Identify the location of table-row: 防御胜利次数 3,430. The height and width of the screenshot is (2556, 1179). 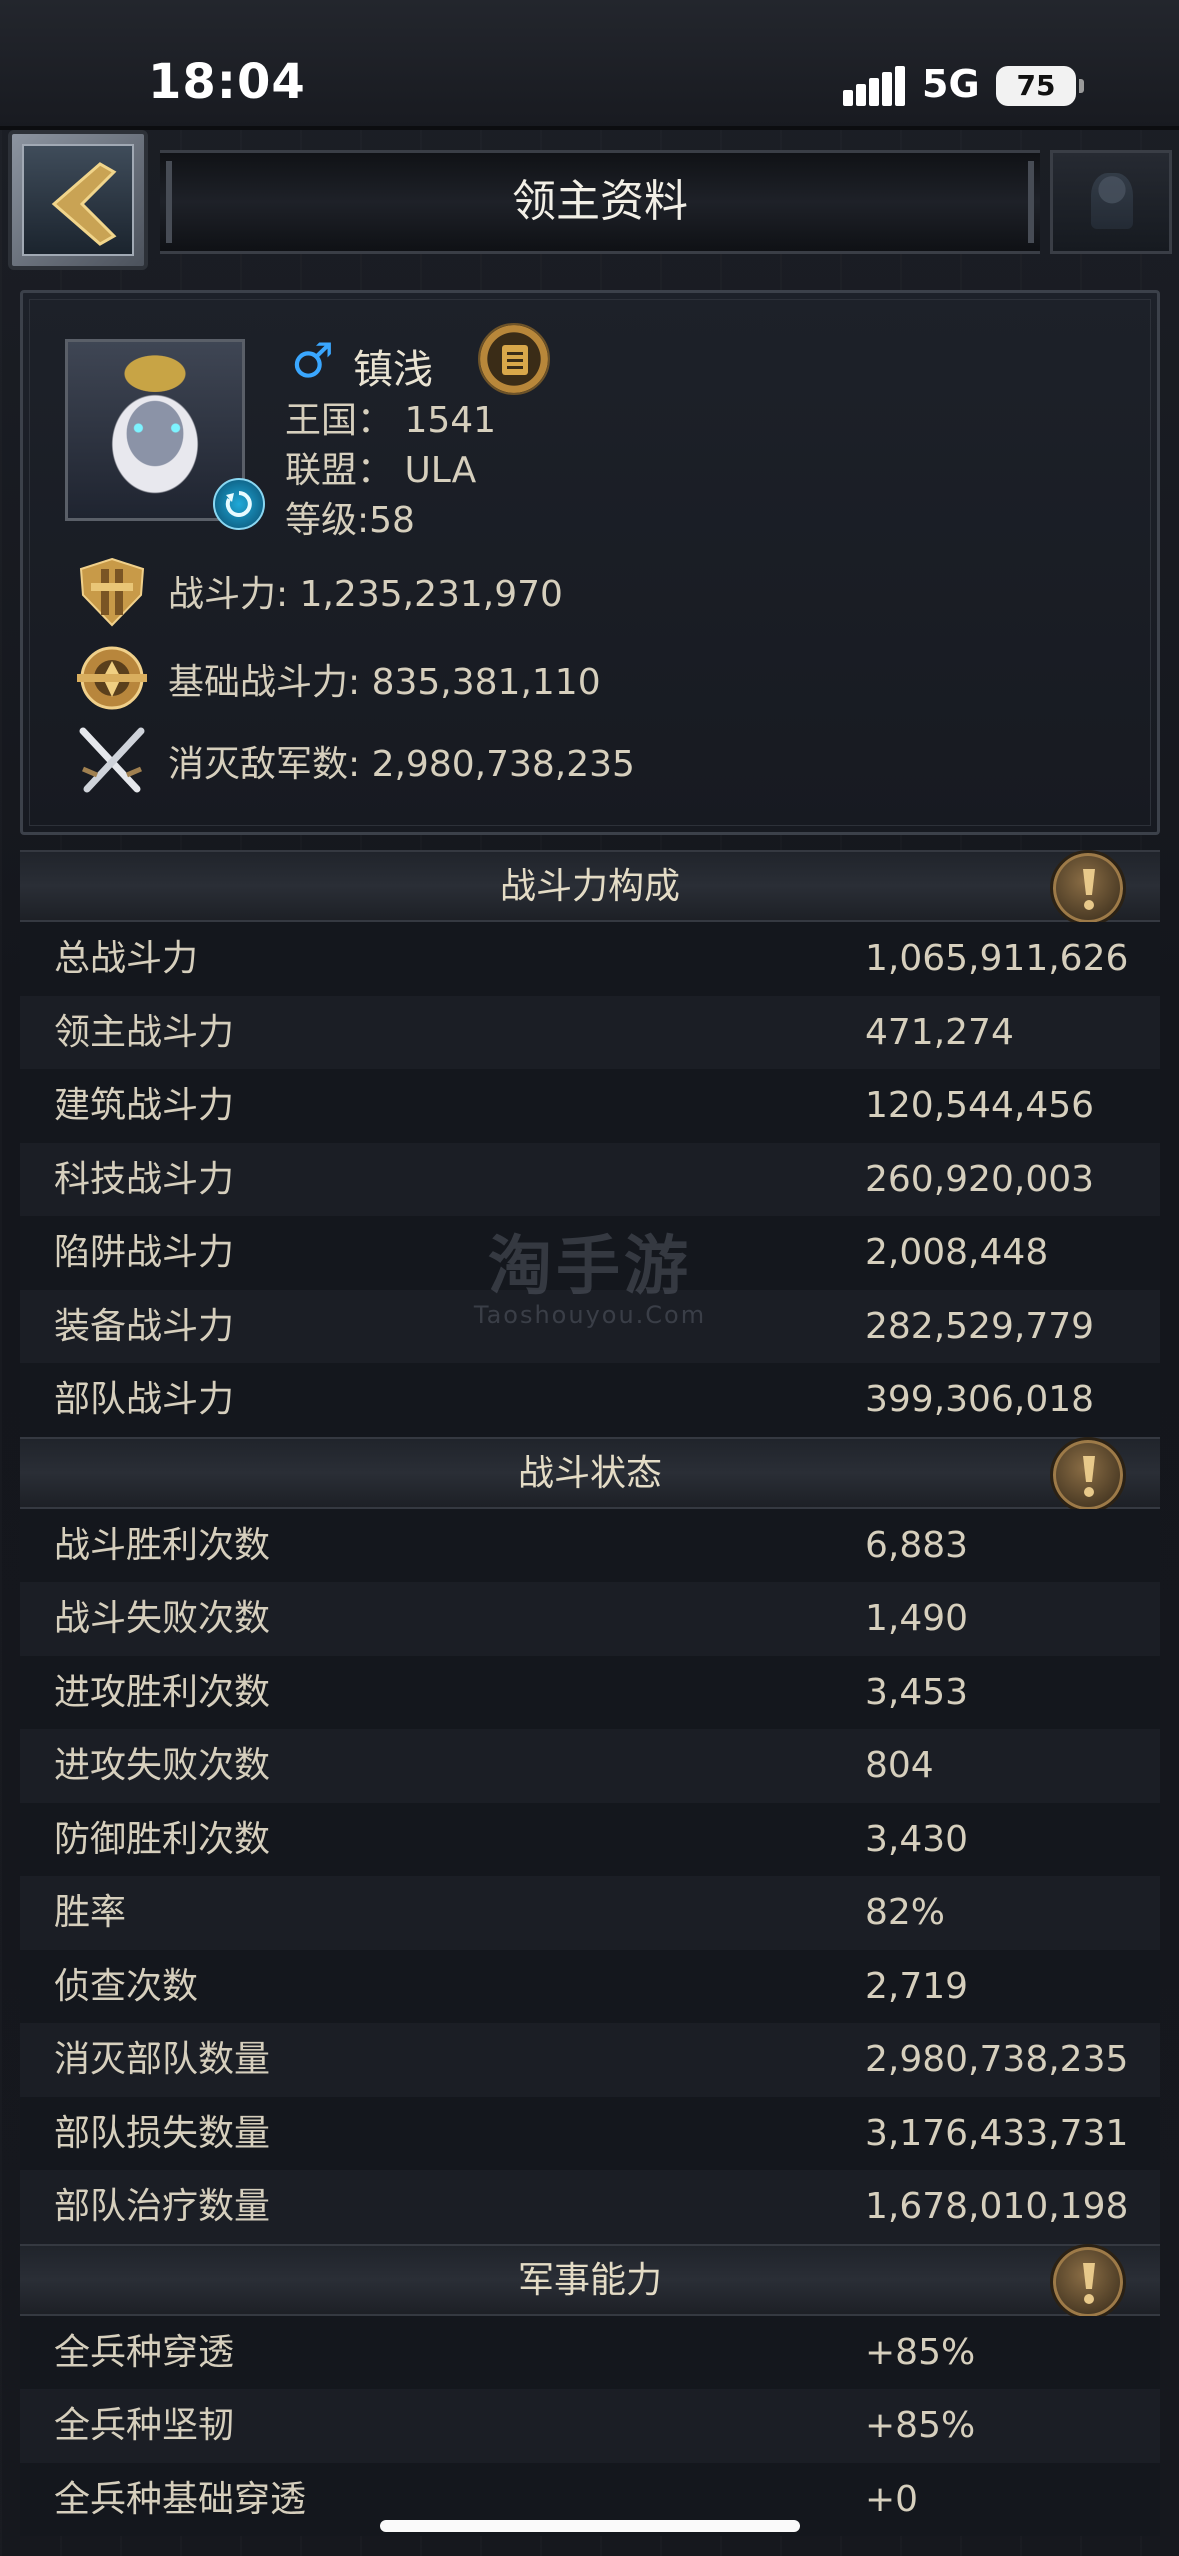
(590, 1839).